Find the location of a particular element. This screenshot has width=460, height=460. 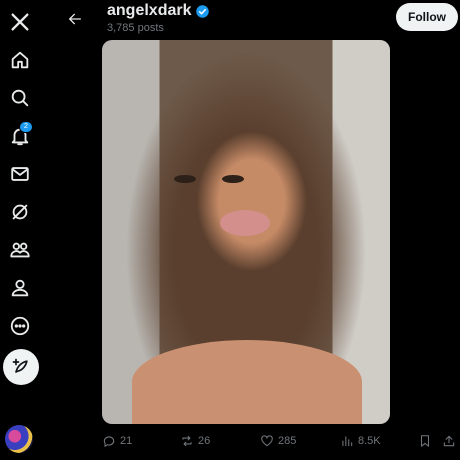

repost-button: 26 is located at coordinates (195, 441).